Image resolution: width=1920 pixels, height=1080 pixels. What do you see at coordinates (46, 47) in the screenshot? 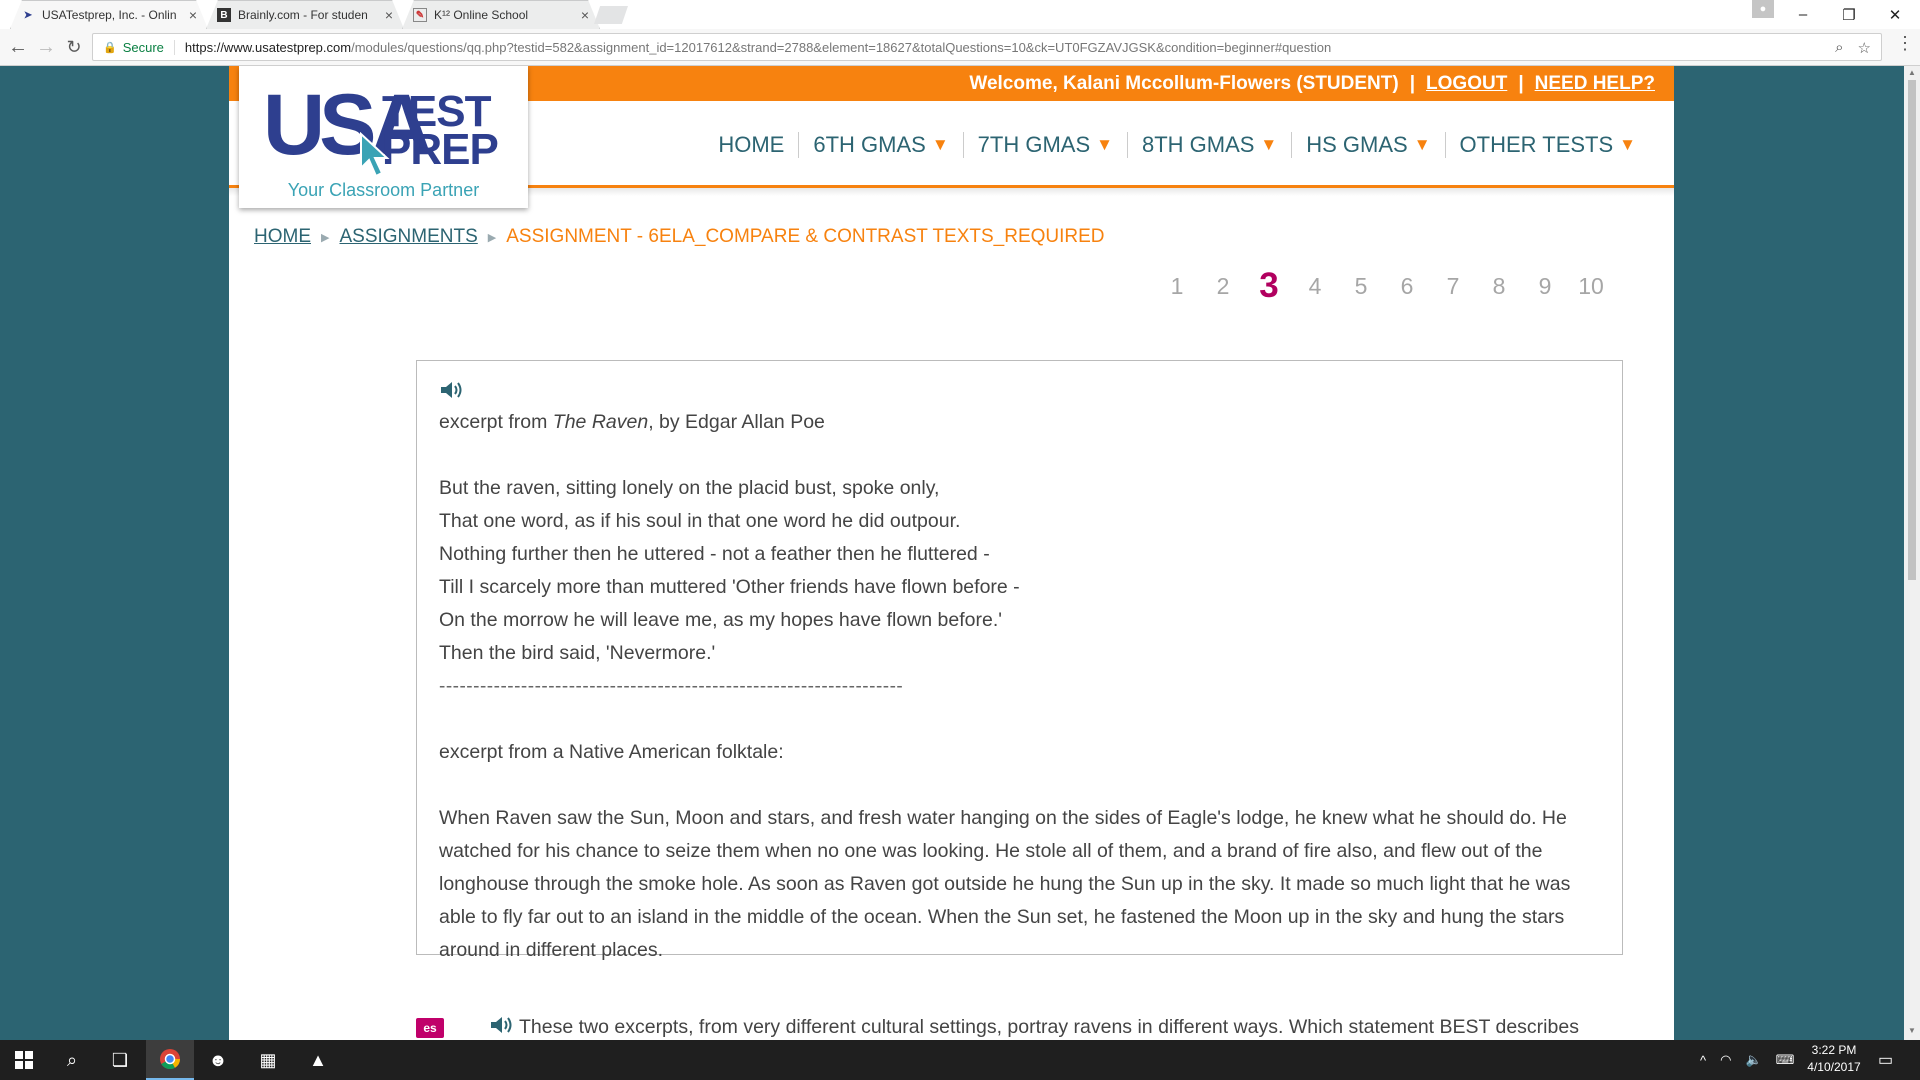
I see `forward-arrow-icon: →` at bounding box center [46, 47].